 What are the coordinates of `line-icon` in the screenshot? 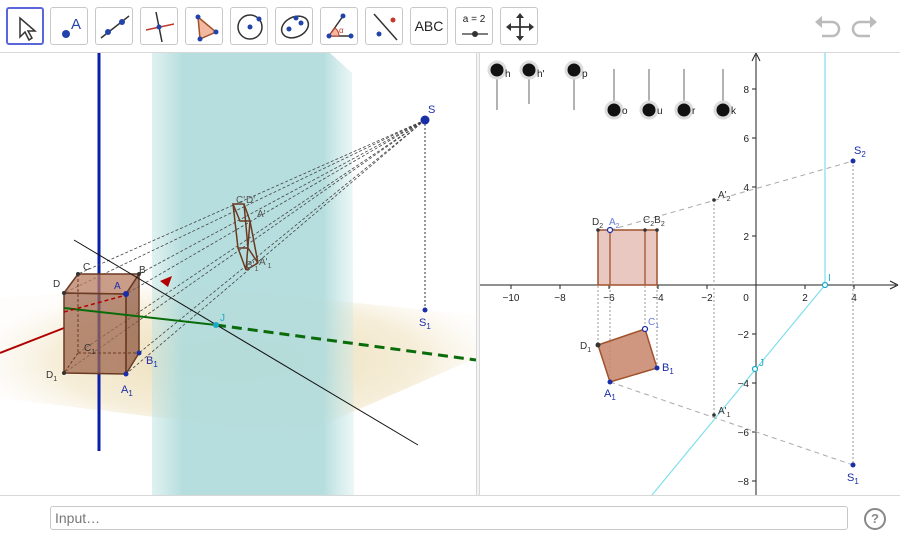 It's located at (115, 27).